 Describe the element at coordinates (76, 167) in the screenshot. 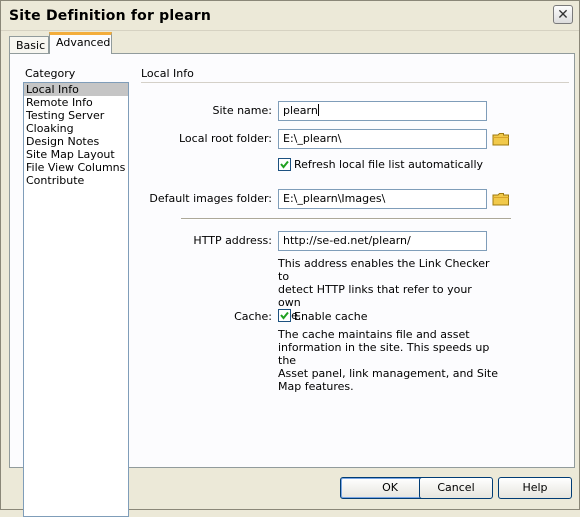

I see `category-item-file-view-columns: File View Columns` at that location.